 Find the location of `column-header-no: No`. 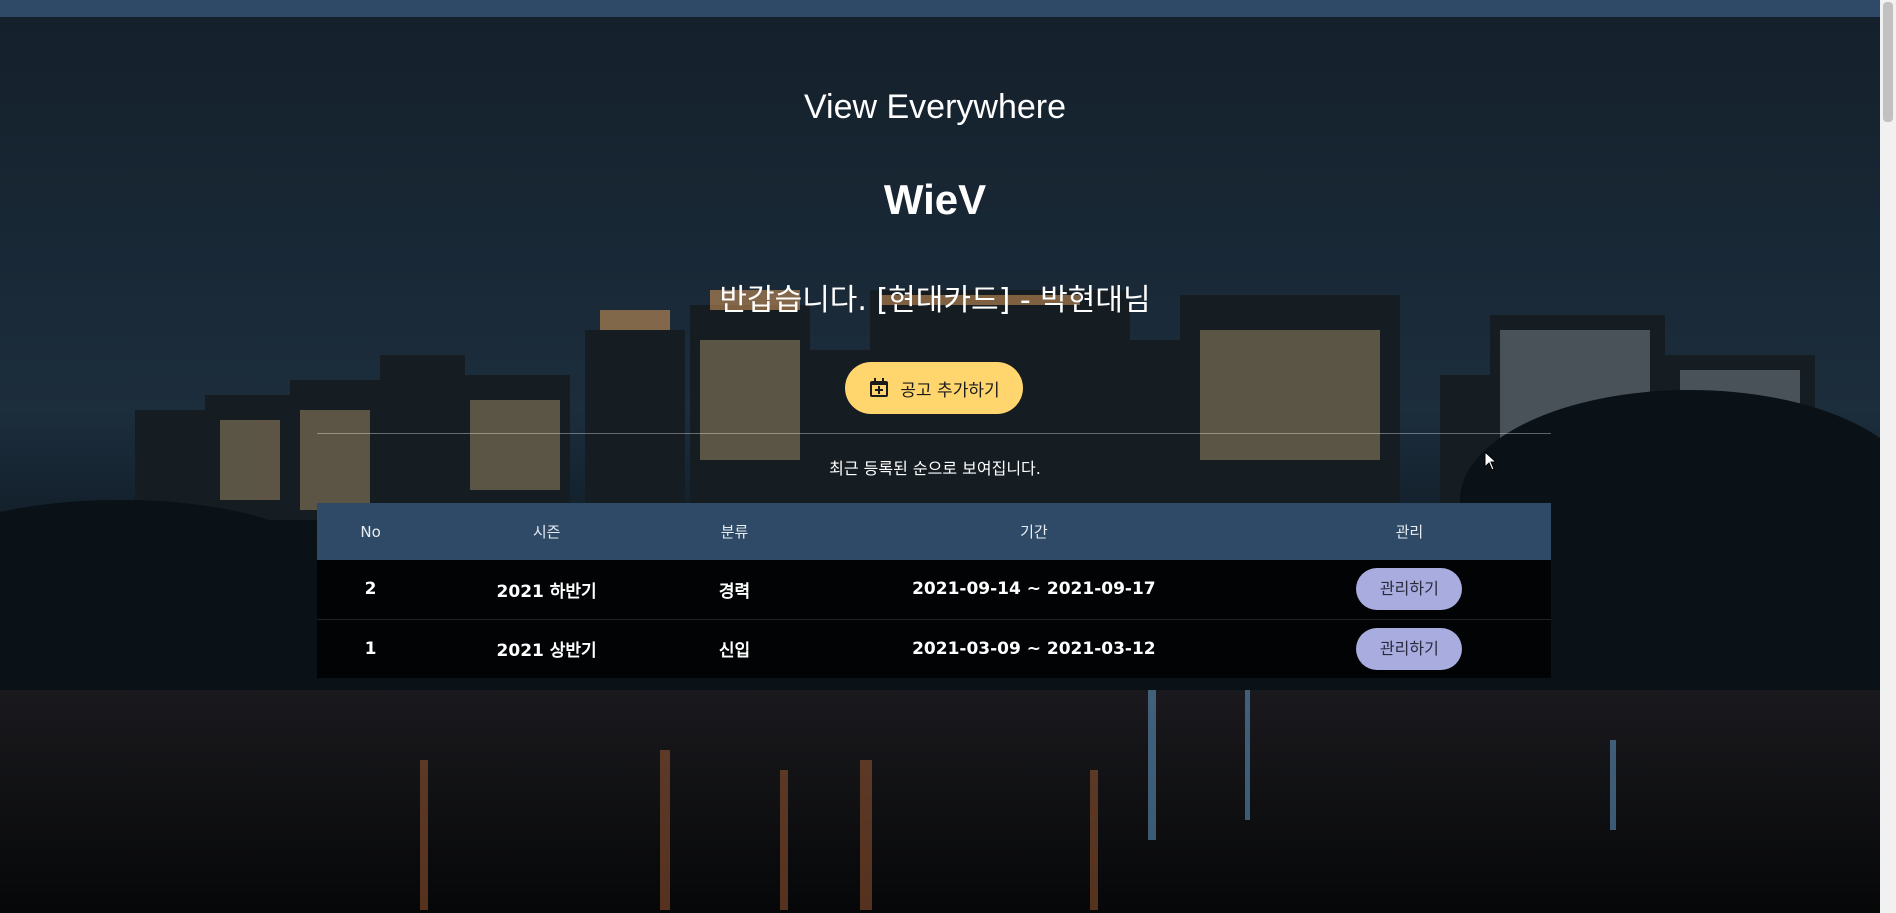

column-header-no: No is located at coordinates (370, 531).